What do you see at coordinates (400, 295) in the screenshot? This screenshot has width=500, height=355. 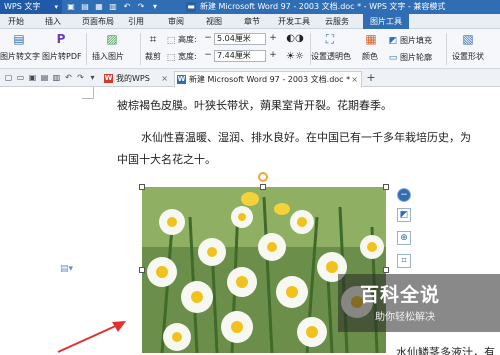 I see `watermark-title: 百科全说` at bounding box center [400, 295].